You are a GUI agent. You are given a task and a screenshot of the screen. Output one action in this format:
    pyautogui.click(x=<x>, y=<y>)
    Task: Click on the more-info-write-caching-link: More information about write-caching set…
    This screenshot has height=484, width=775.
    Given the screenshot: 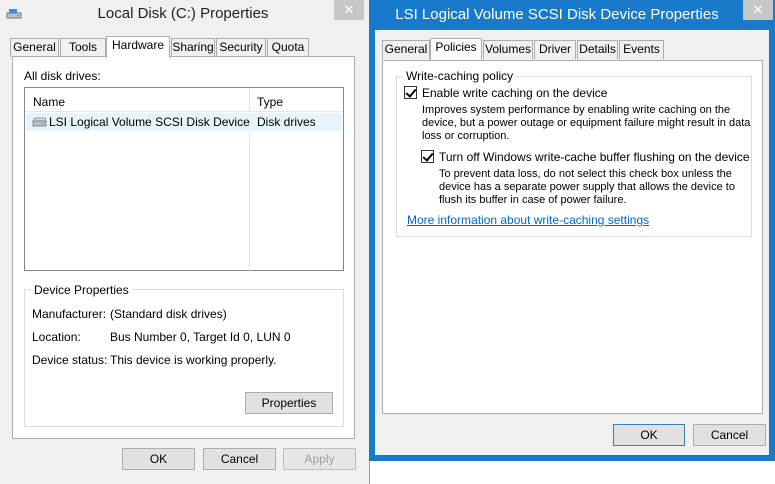 What is the action you would take?
    pyautogui.click(x=528, y=220)
    